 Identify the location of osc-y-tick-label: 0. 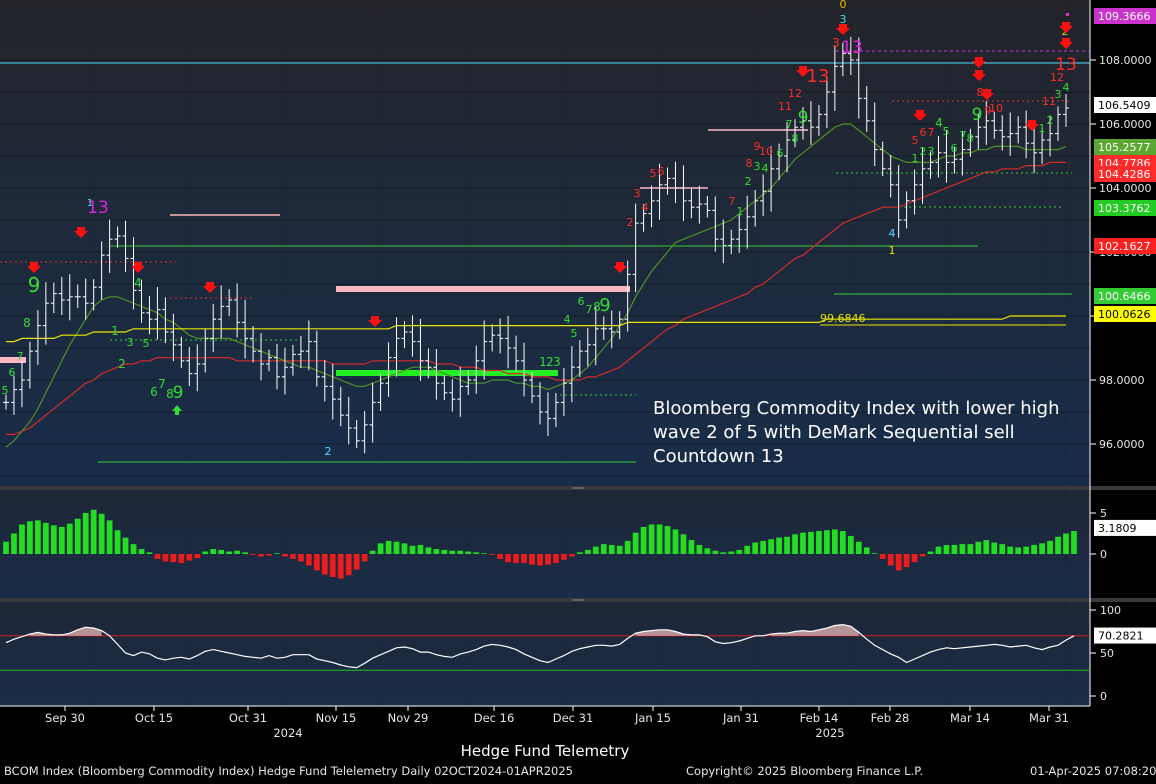
(1103, 554).